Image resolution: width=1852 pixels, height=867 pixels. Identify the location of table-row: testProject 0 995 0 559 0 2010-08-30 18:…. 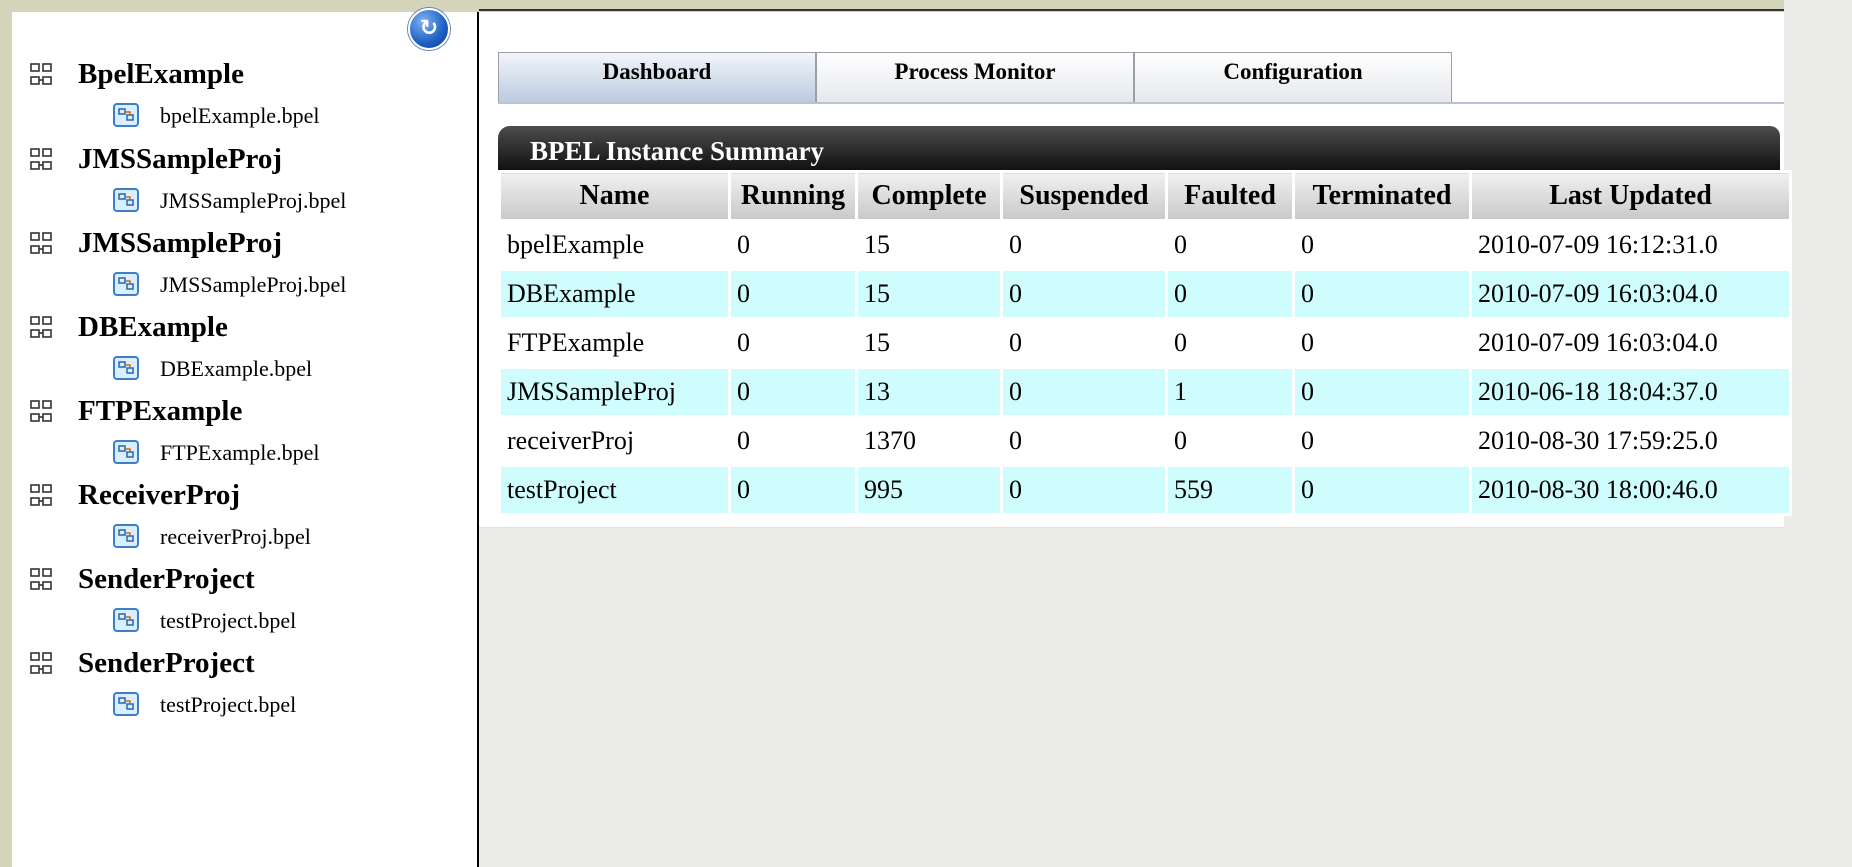
(1145, 490).